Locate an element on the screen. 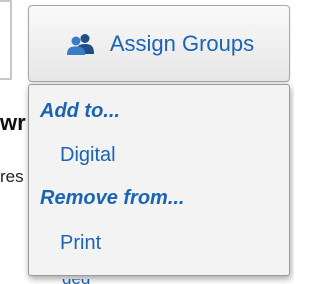 The width and height of the screenshot is (320, 284). background-text-fragment: res is located at coordinates (12, 176).